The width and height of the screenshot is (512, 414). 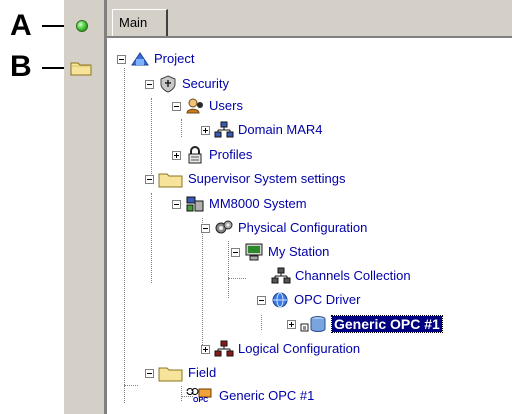 I want to click on tab-main: Main, so click(x=140, y=22).